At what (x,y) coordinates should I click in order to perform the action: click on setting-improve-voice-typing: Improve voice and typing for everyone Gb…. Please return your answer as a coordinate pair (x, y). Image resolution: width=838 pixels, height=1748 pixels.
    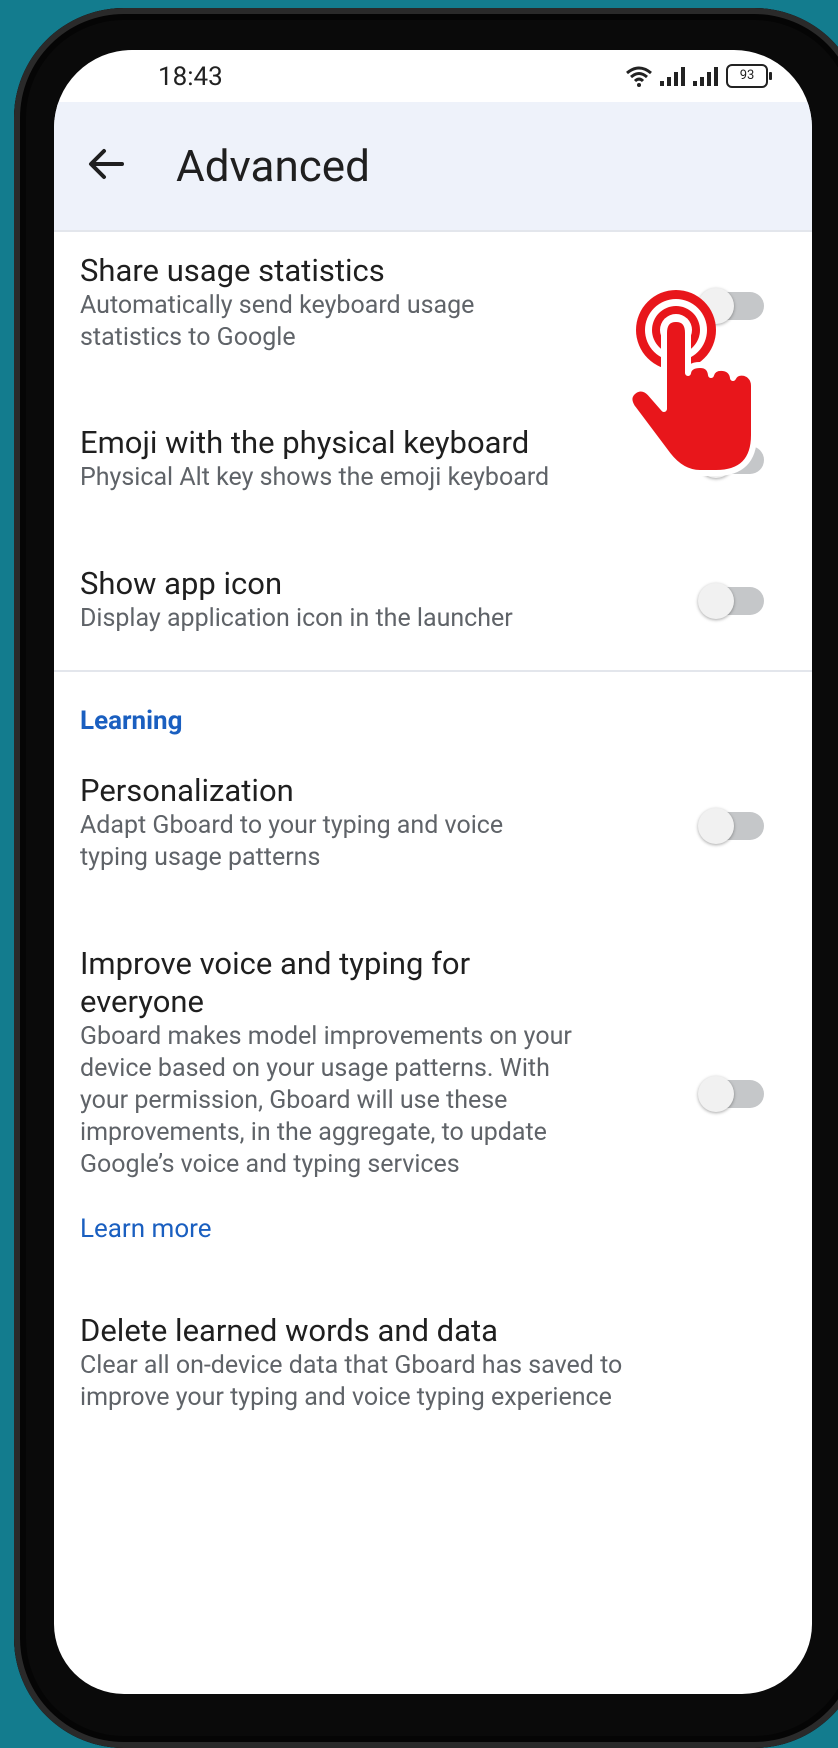
    Looking at the image, I should click on (360, 1063).